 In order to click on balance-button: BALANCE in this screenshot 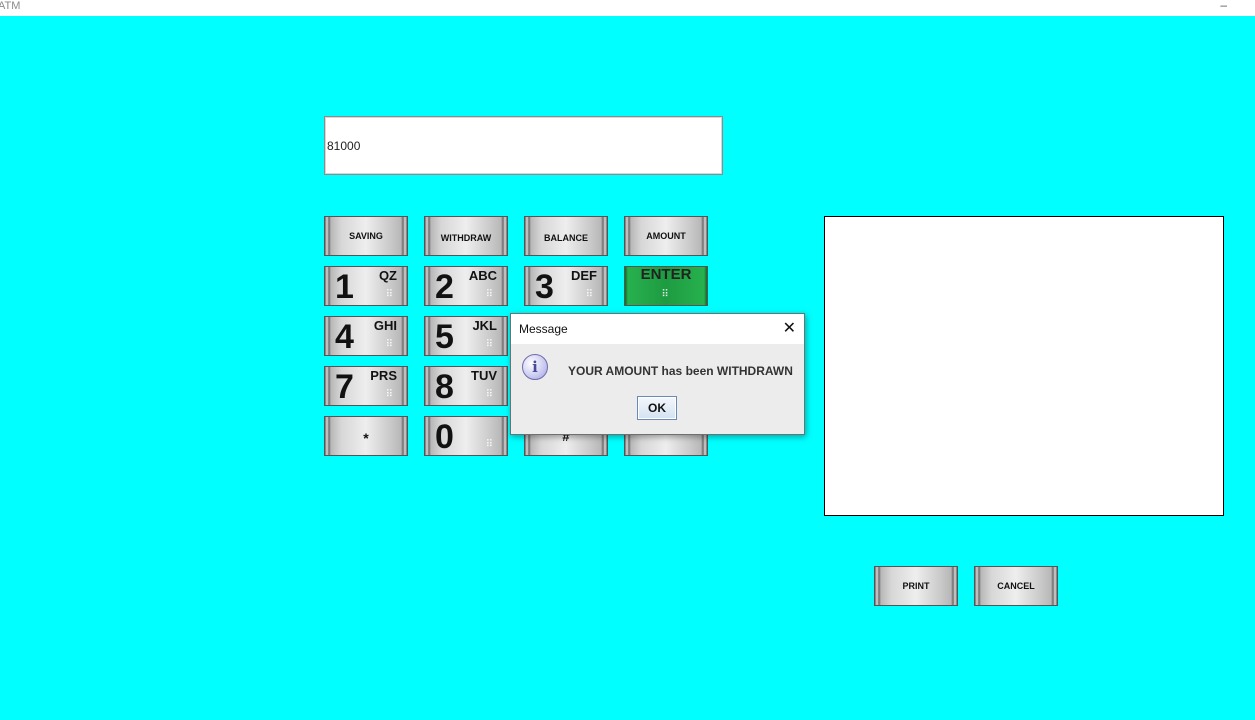, I will do `click(566, 236)`.